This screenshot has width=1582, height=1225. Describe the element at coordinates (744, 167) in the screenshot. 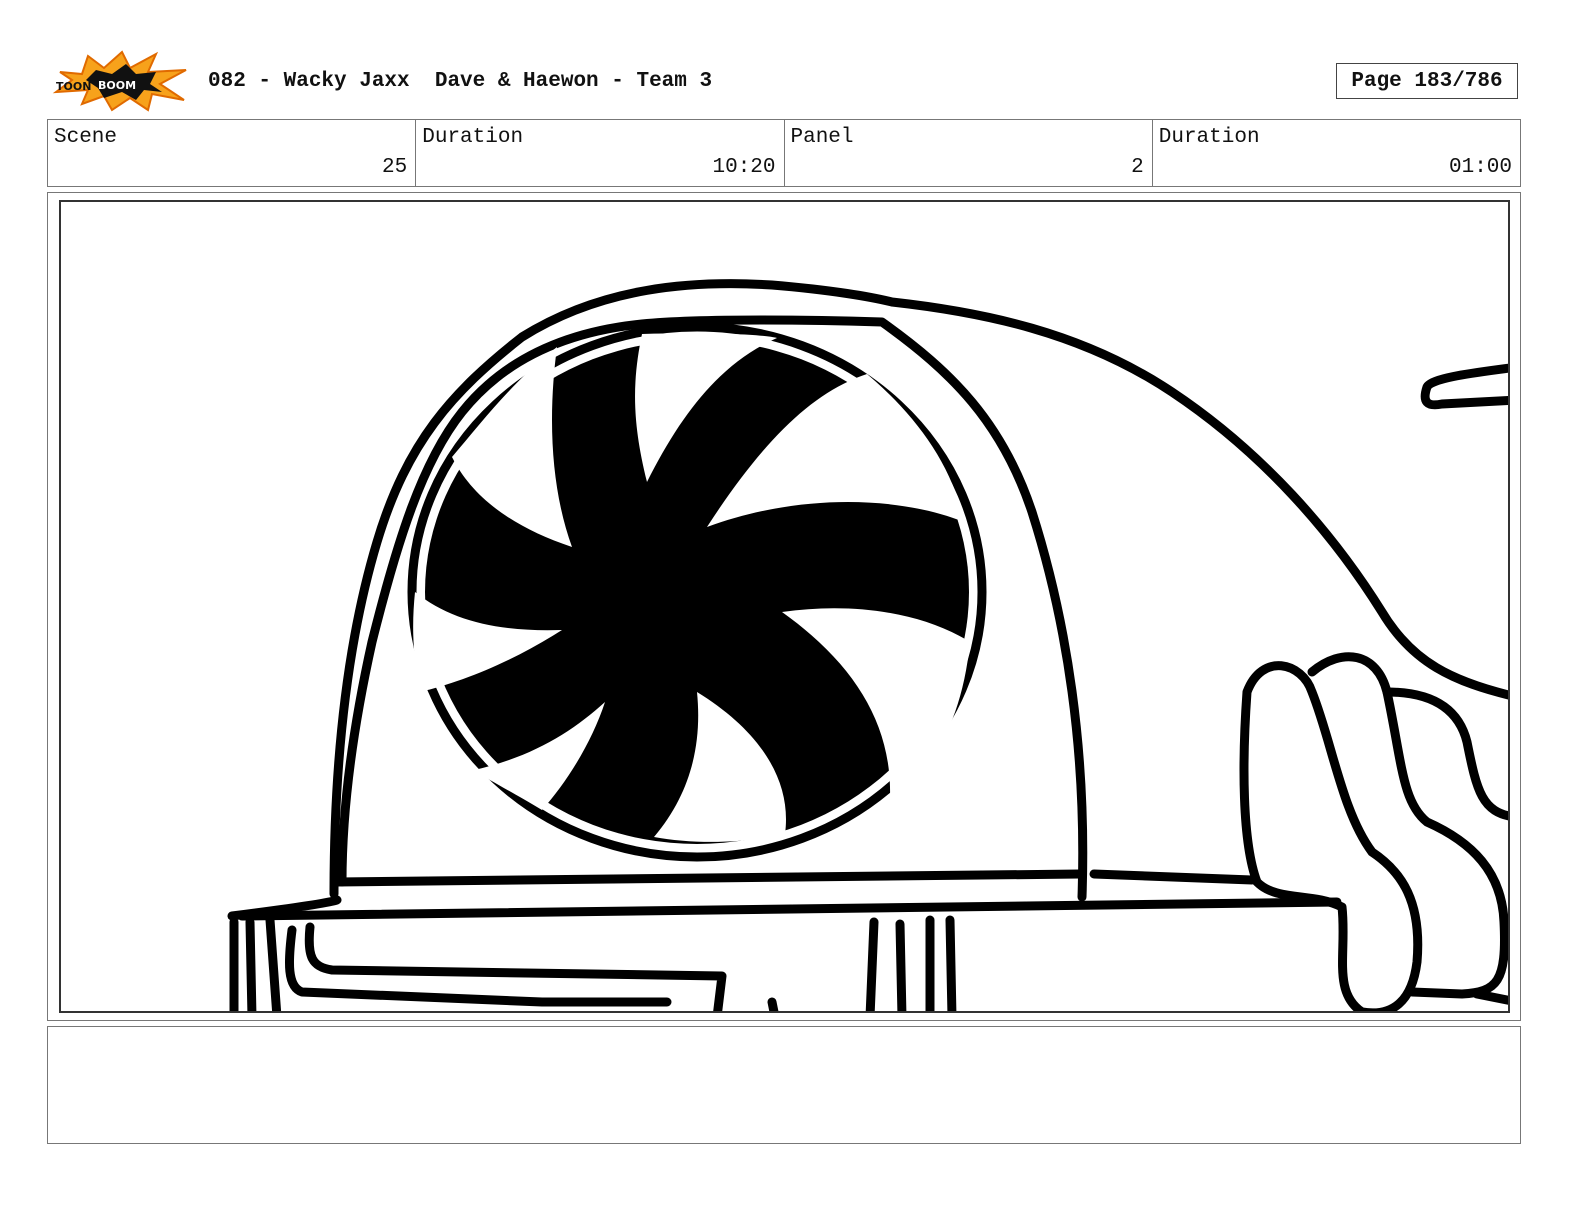

I see `scene-duration-value: 10:20` at that location.